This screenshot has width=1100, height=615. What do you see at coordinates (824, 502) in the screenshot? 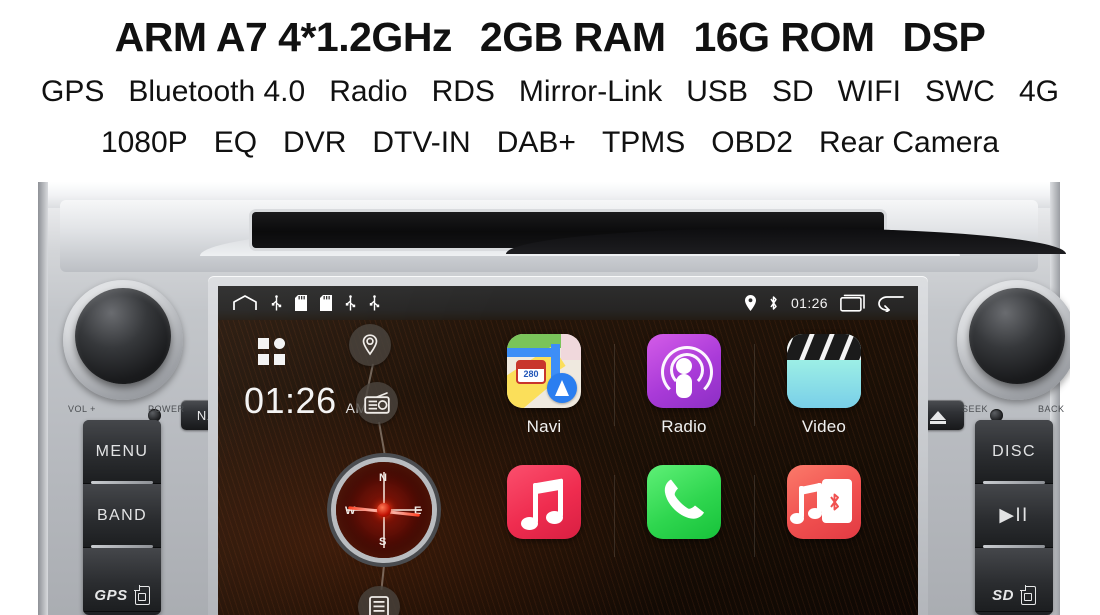
I see `bluetooth-music-icon` at bounding box center [824, 502].